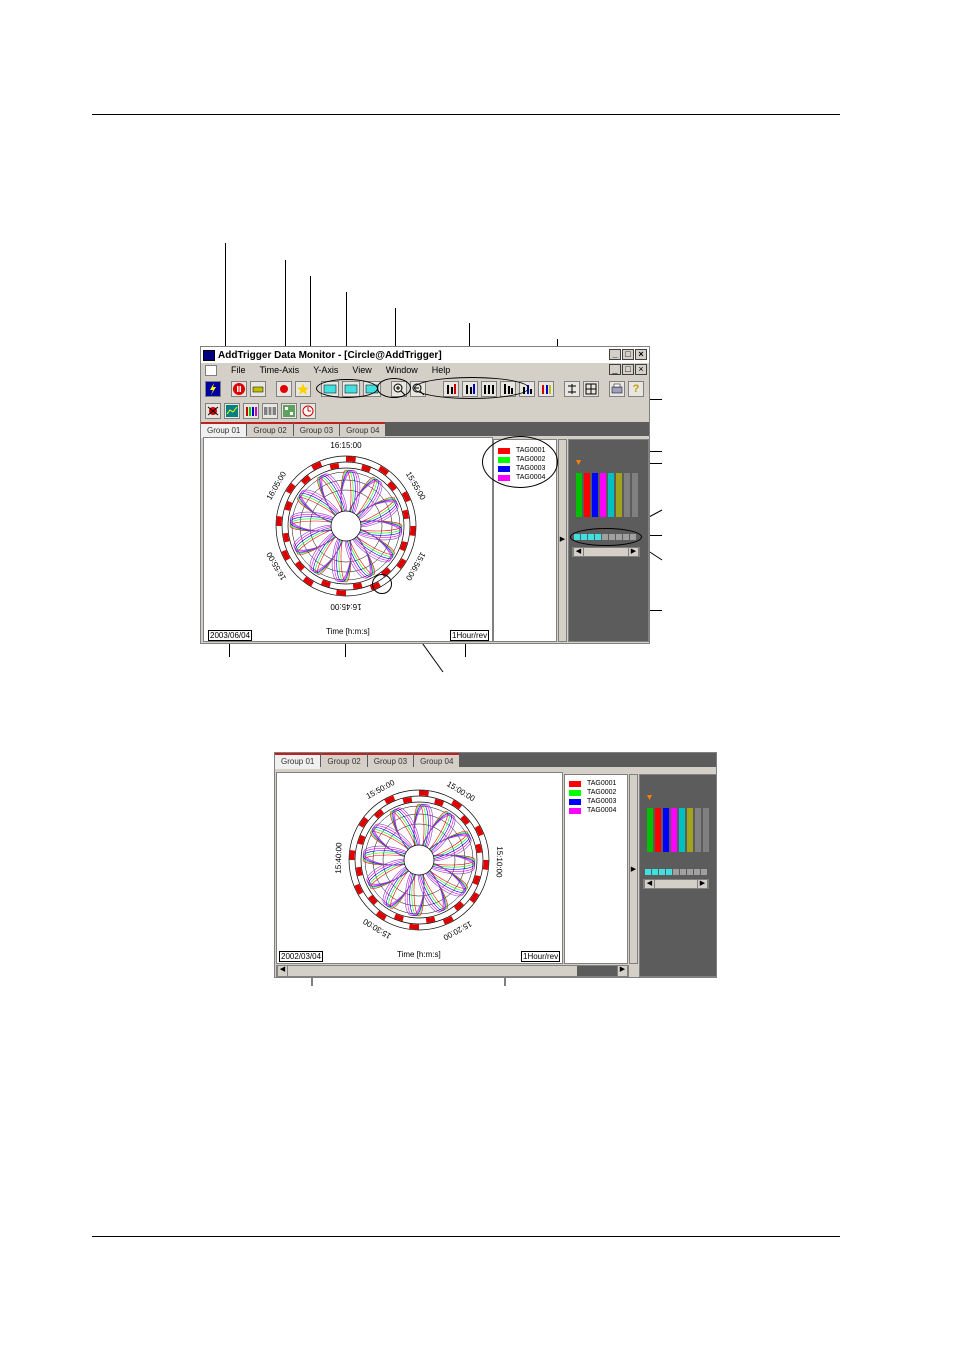 Image resolution: width=954 pixels, height=1350 pixels. What do you see at coordinates (347, 388) in the screenshot?
I see `highlight-oval` at bounding box center [347, 388].